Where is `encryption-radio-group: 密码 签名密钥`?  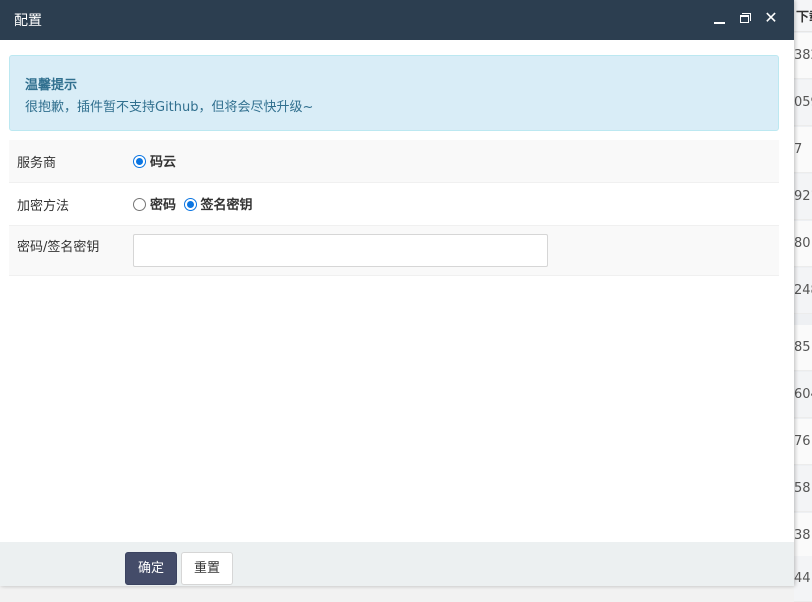 encryption-radio-group: 密码 签名密钥 is located at coordinates (194, 203).